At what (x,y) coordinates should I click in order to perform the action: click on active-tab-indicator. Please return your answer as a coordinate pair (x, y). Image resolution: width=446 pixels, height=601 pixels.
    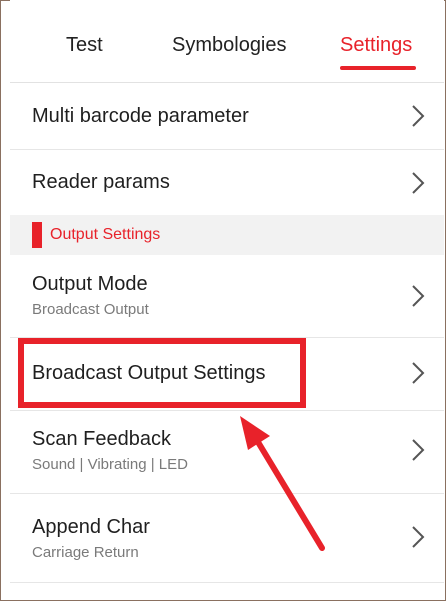
    Looking at the image, I should click on (378, 68).